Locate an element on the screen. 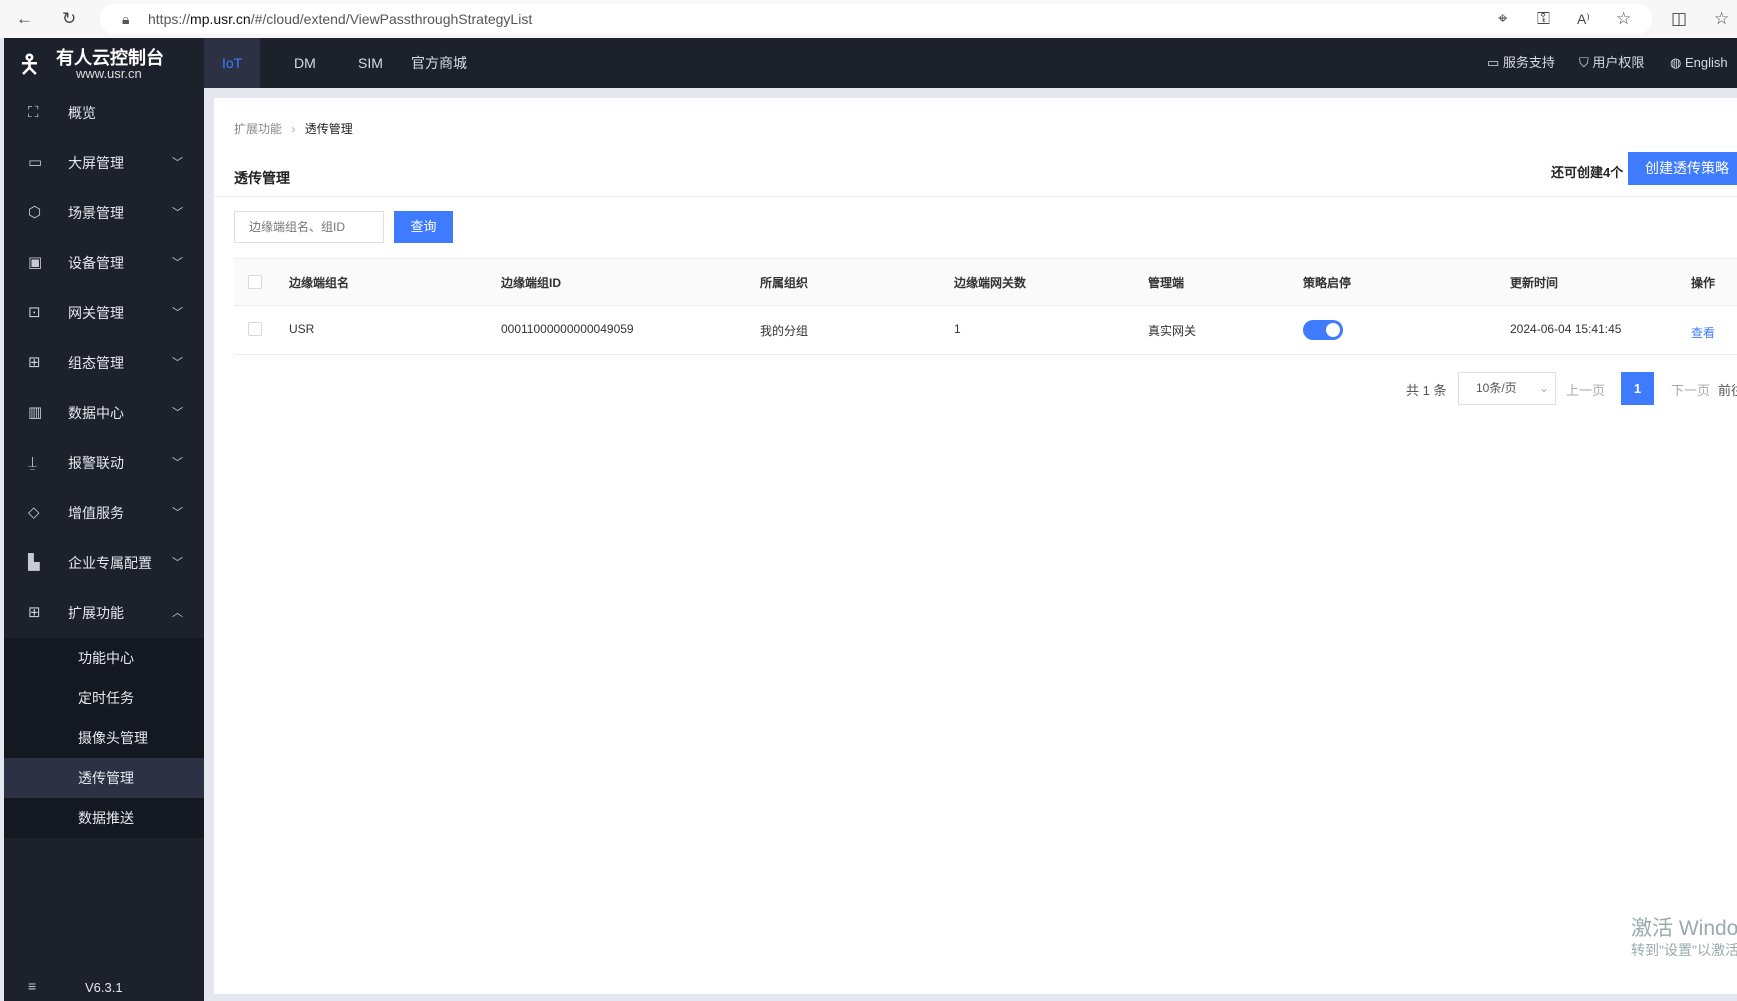 This screenshot has height=1001, width=1737. grid-icon: ⊞ is located at coordinates (34, 612).